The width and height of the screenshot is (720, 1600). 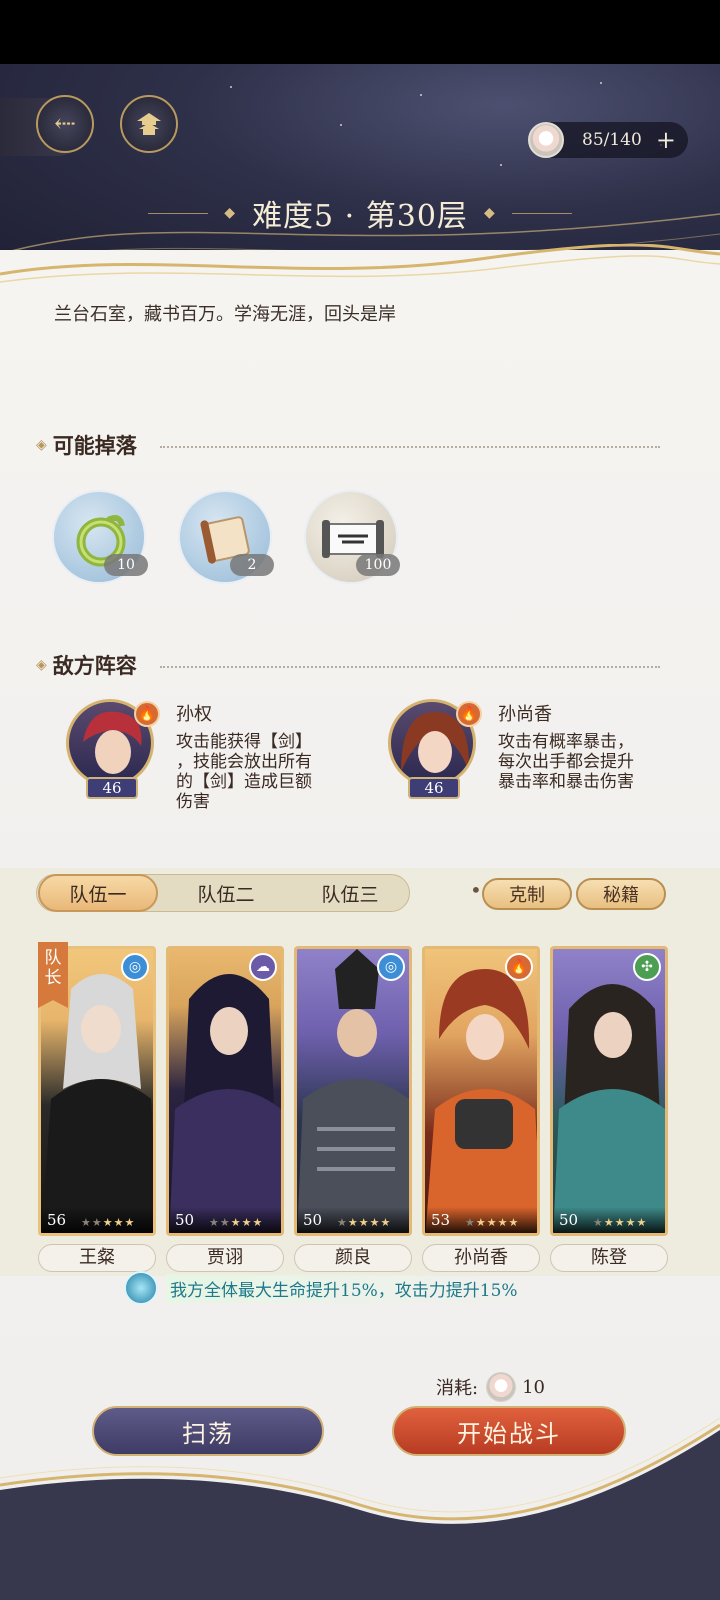 I want to click on tab-team-3: 队伍三, so click(x=350, y=893).